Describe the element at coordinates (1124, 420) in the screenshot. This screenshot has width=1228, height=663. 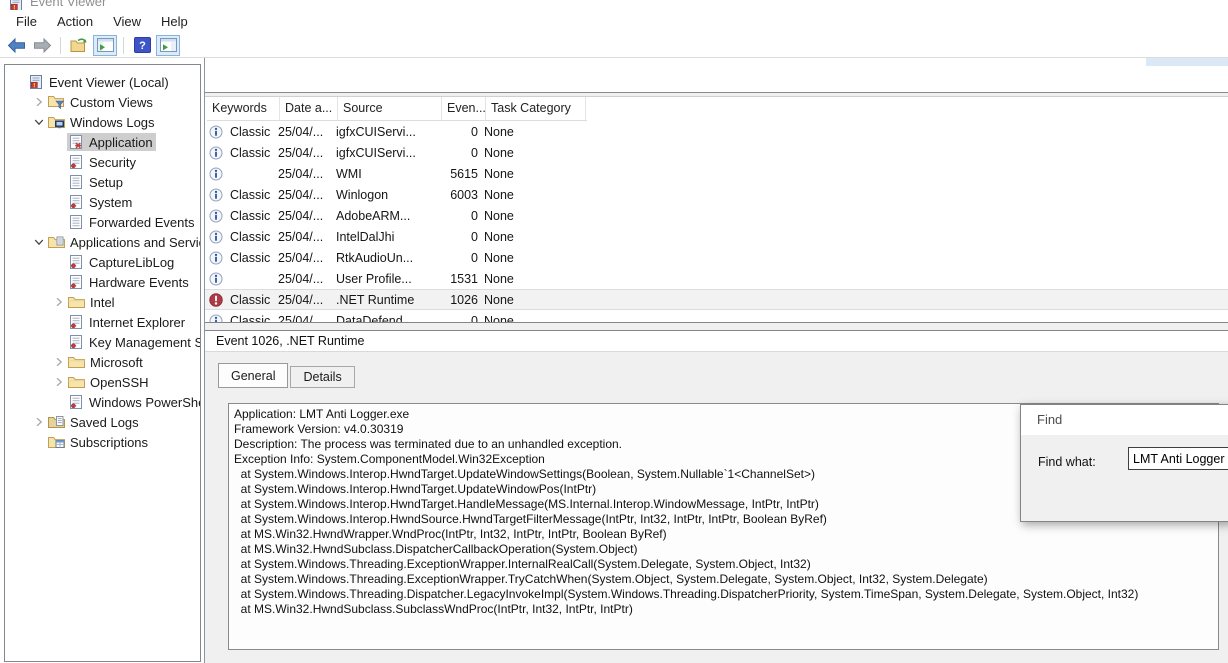
I see `find-dialog-titlebar: Find` at that location.